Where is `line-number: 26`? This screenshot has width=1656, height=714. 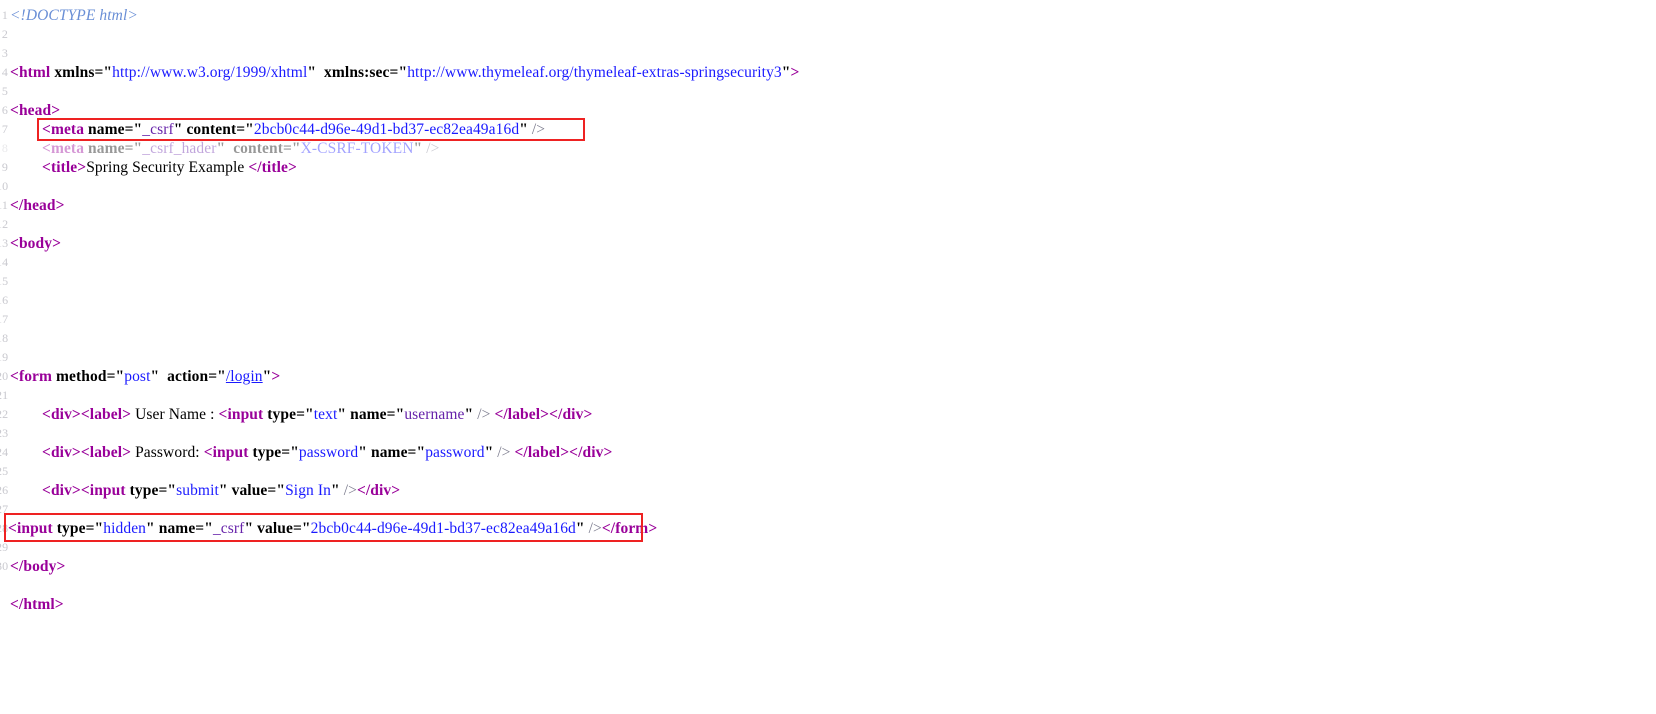 line-number: 26 is located at coordinates (4, 490).